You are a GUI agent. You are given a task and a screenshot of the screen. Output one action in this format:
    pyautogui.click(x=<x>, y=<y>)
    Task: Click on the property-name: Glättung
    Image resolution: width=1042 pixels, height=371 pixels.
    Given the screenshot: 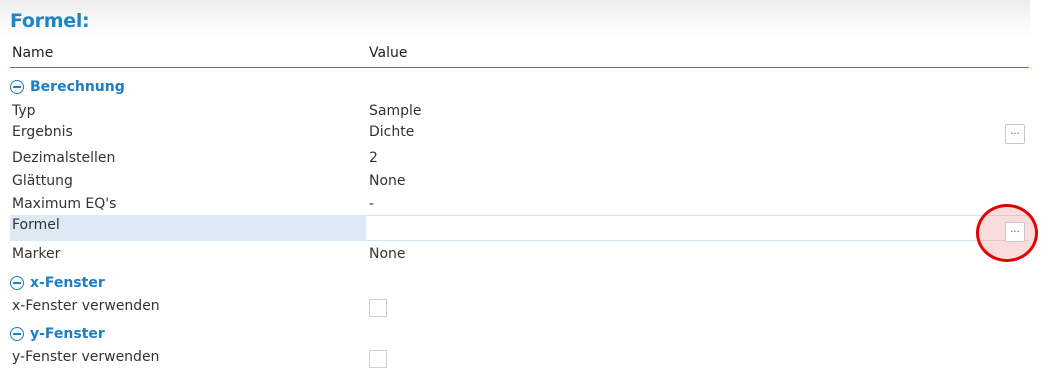 What is the action you would take?
    pyautogui.click(x=42, y=181)
    